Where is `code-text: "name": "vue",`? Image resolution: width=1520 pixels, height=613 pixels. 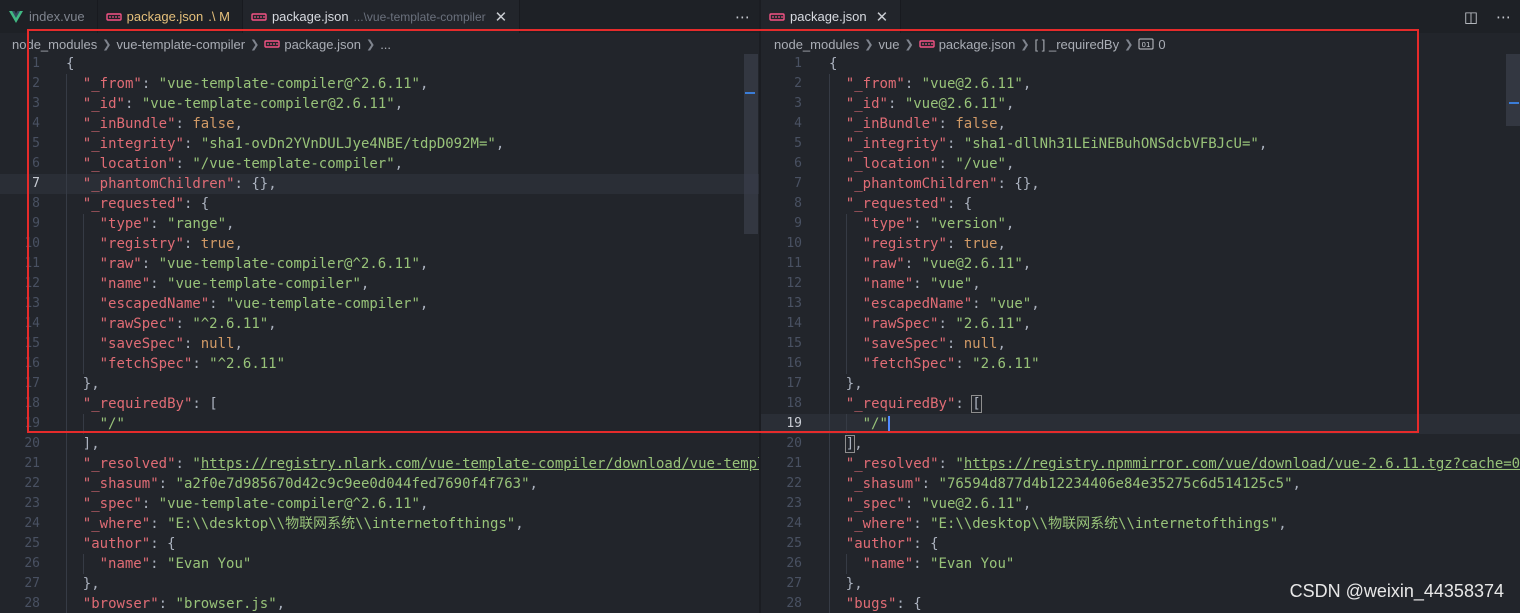
code-text: "name": "vue", is located at coordinates (922, 284).